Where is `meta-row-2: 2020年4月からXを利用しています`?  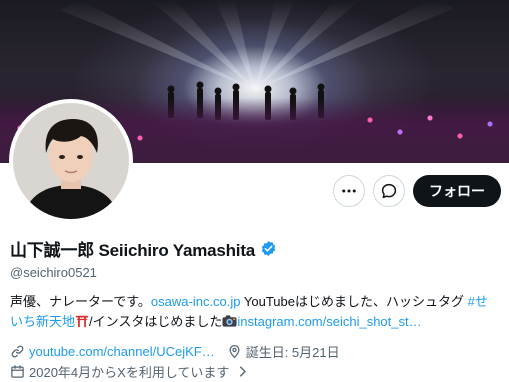
meta-row-2: 2020年4月からXを利用しています is located at coordinates (257, 371).